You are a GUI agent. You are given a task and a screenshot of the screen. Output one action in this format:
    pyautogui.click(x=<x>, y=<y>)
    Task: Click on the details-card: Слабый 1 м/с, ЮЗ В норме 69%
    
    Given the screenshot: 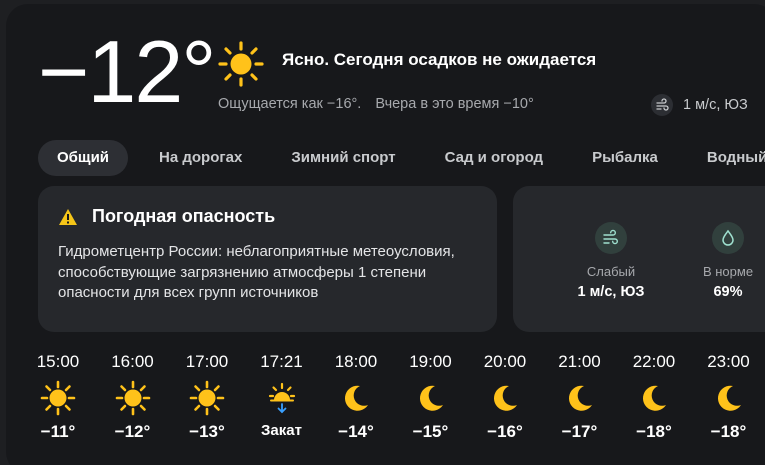 What is the action you would take?
    pyautogui.click(x=639, y=259)
    